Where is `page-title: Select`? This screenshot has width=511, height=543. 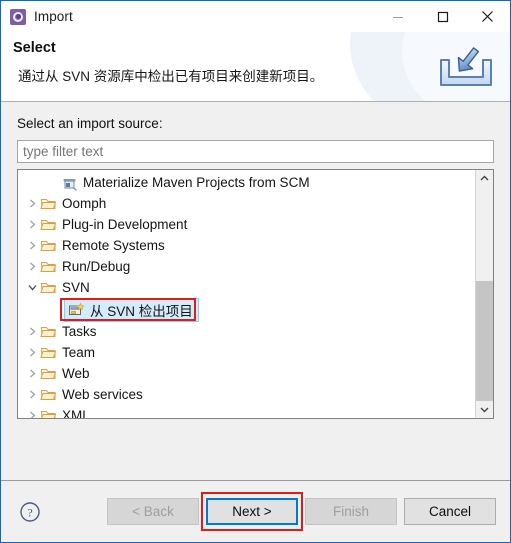 page-title: Select is located at coordinates (34, 48).